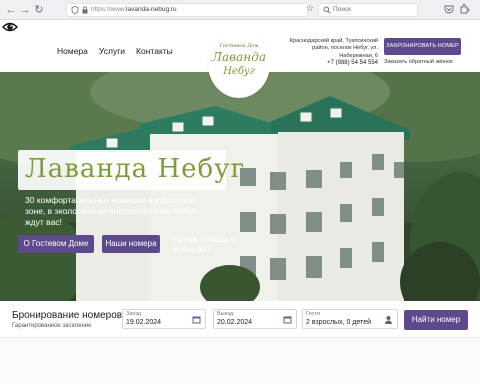  What do you see at coordinates (39, 10) in the screenshot?
I see `reload-icon: ↻` at bounding box center [39, 10].